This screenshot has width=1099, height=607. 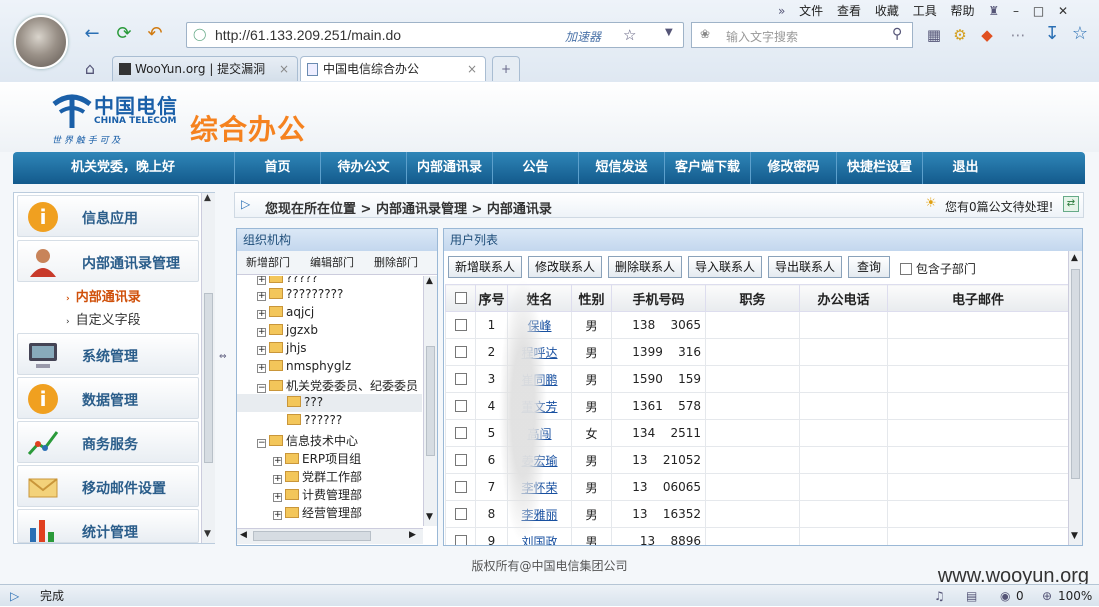 What do you see at coordinates (987, 35) in the screenshot?
I see `plugin-icon: ◆` at bounding box center [987, 35].